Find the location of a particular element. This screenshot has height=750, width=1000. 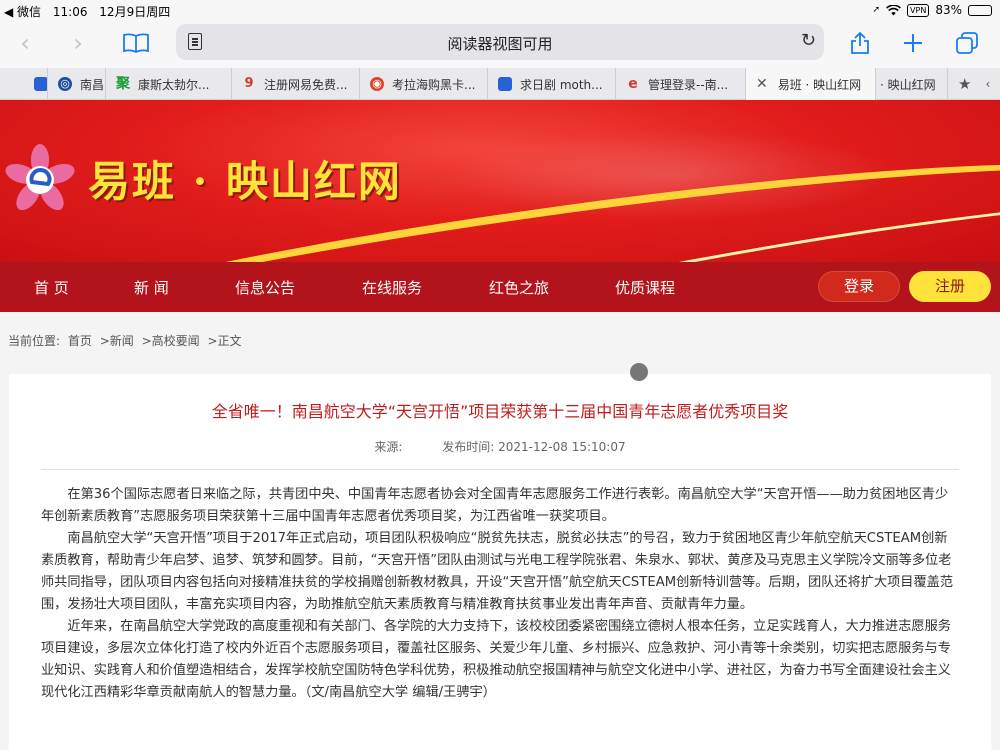

status-bar-right: ➚ VPN 83% is located at coordinates (932, 10).